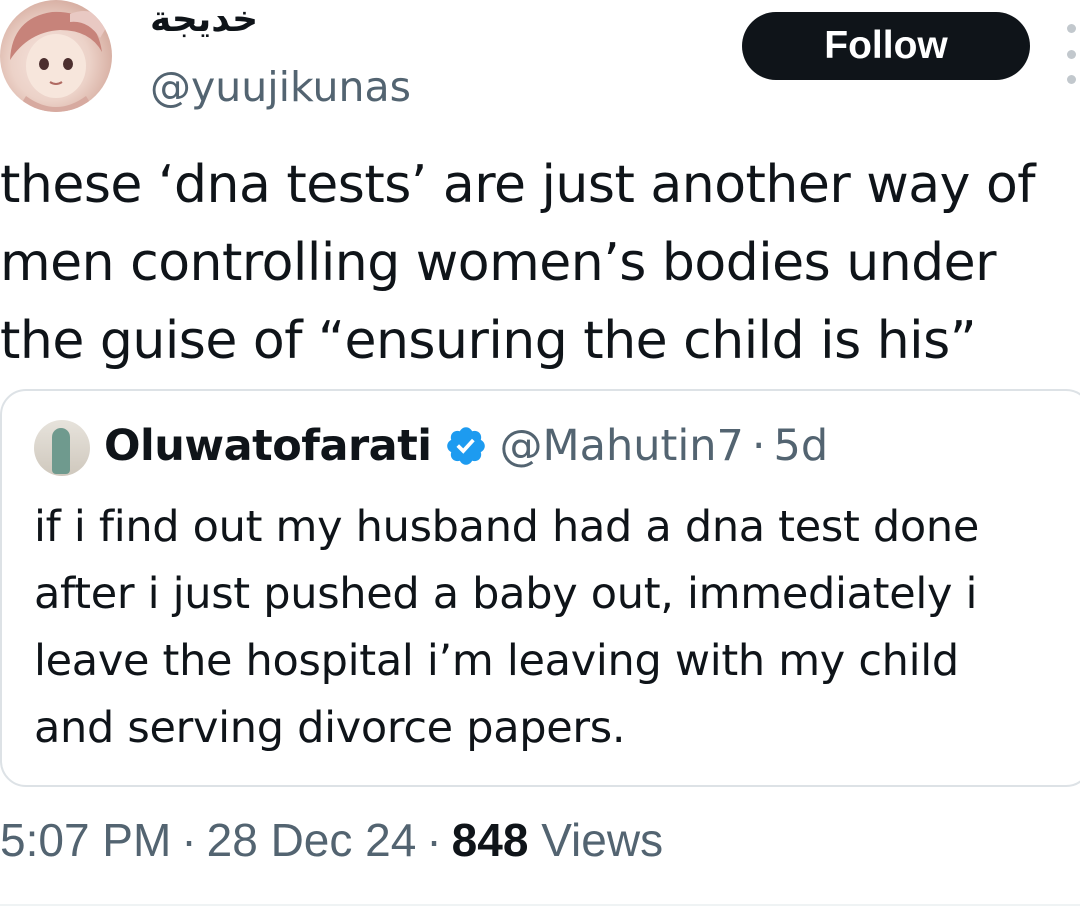  I want to click on avatar-figure, so click(61, 451).